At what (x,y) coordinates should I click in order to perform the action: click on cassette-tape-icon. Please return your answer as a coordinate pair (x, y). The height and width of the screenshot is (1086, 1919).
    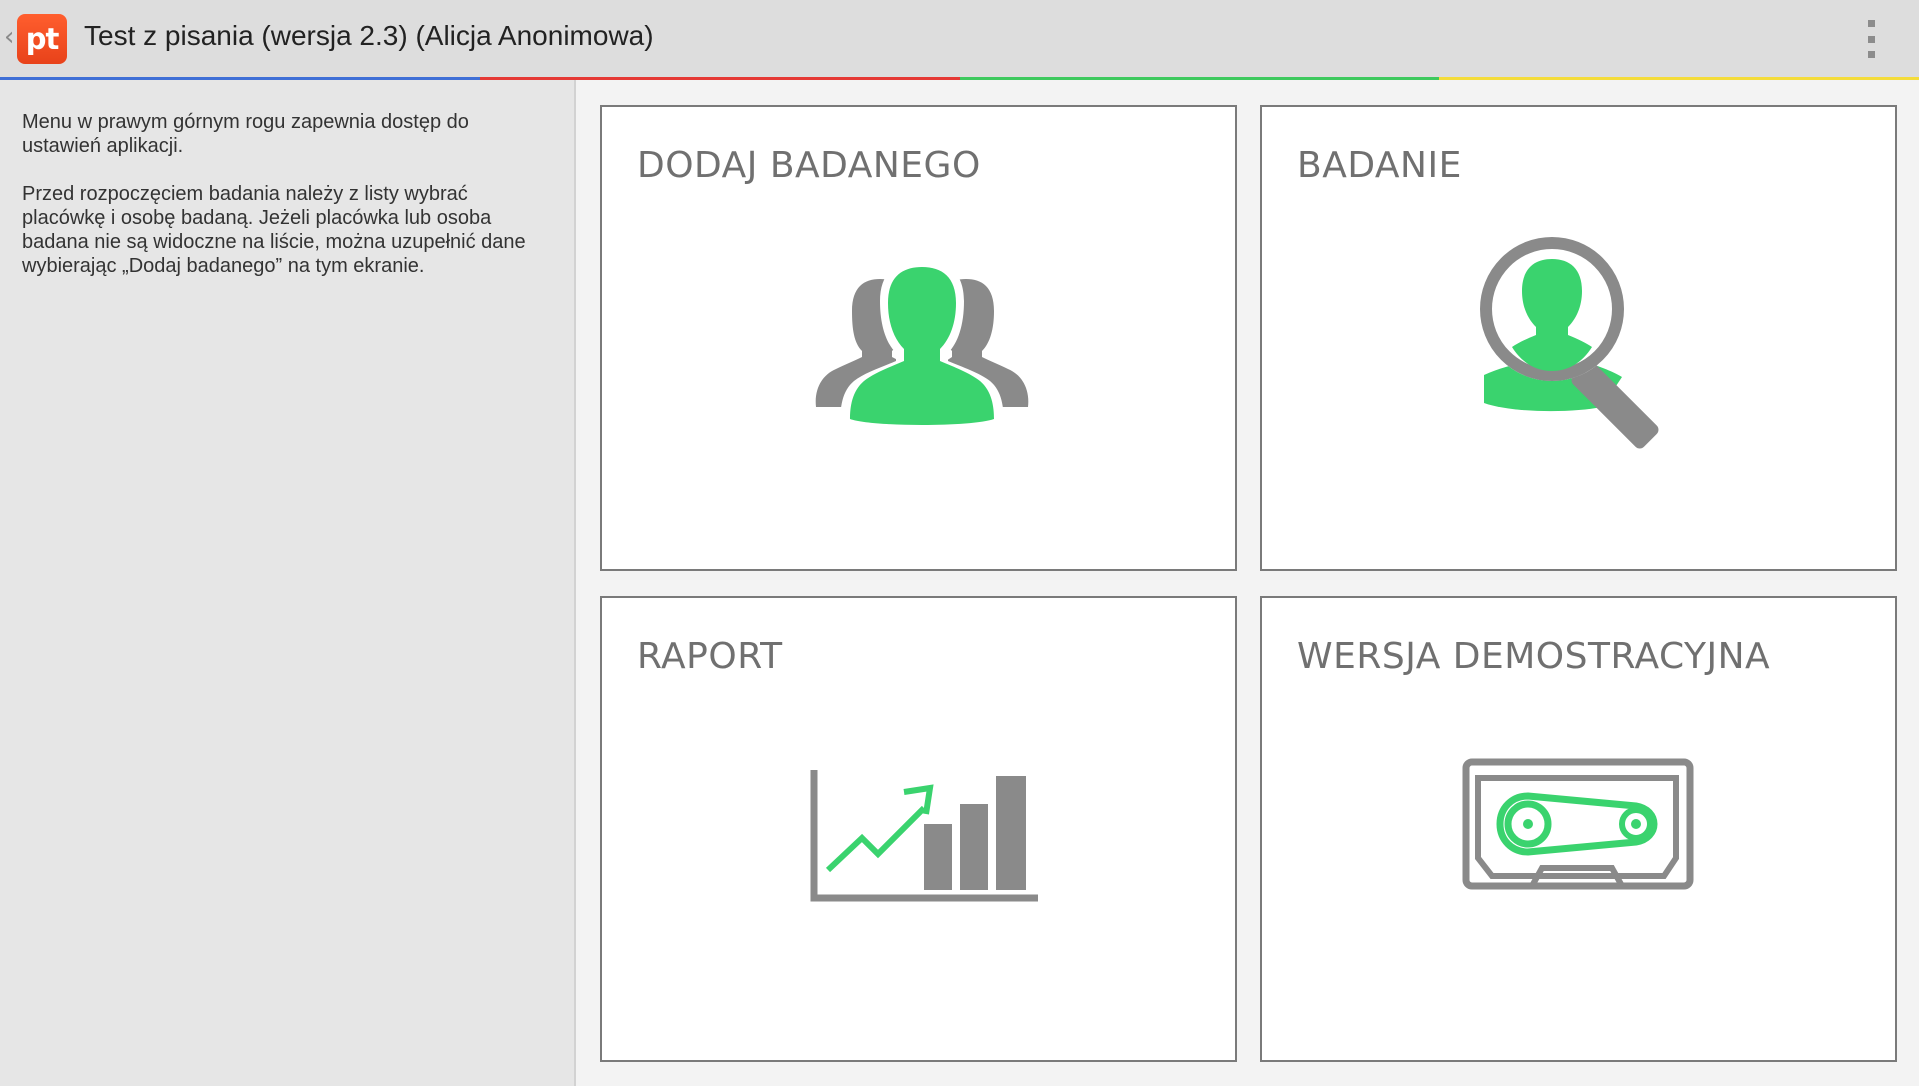
    Looking at the image, I should click on (1578, 824).